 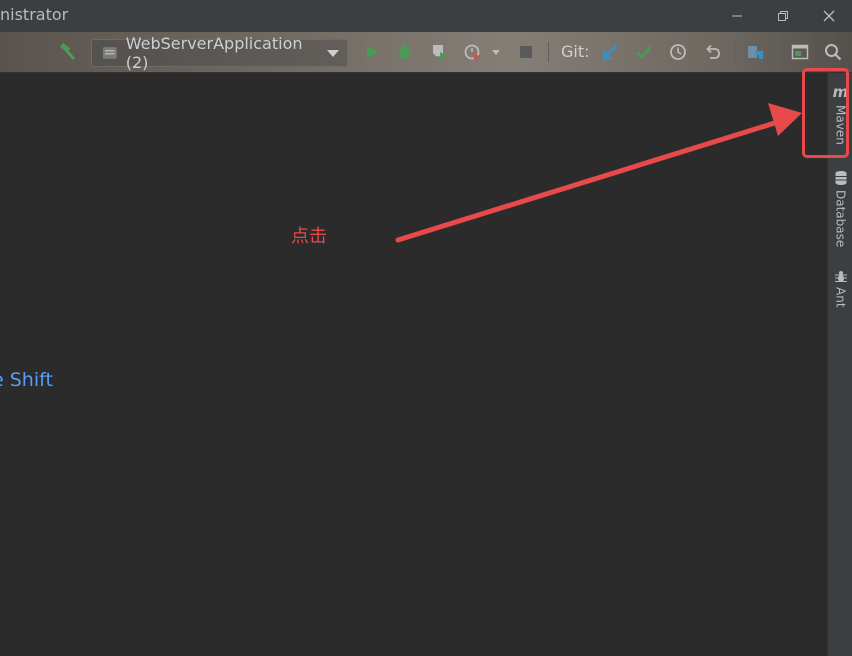 I want to click on search-icon, so click(x=833, y=52).